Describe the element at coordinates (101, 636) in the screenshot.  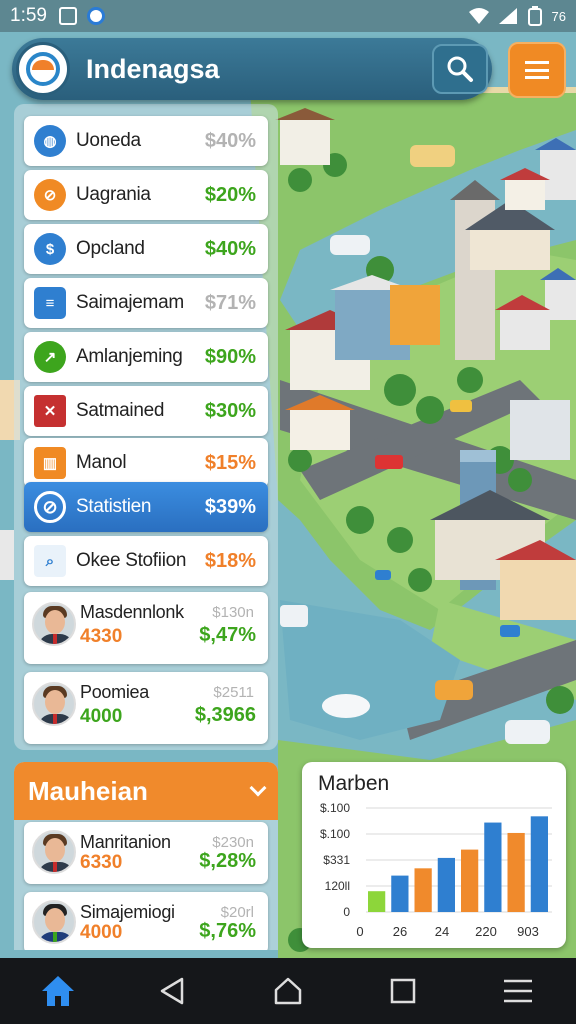
I see `person-number: 4330` at that location.